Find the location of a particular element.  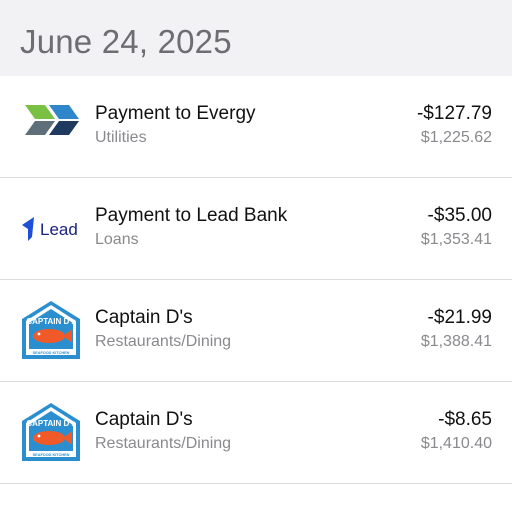

lead-bank-logo-icon: Lead is located at coordinates (51, 229).